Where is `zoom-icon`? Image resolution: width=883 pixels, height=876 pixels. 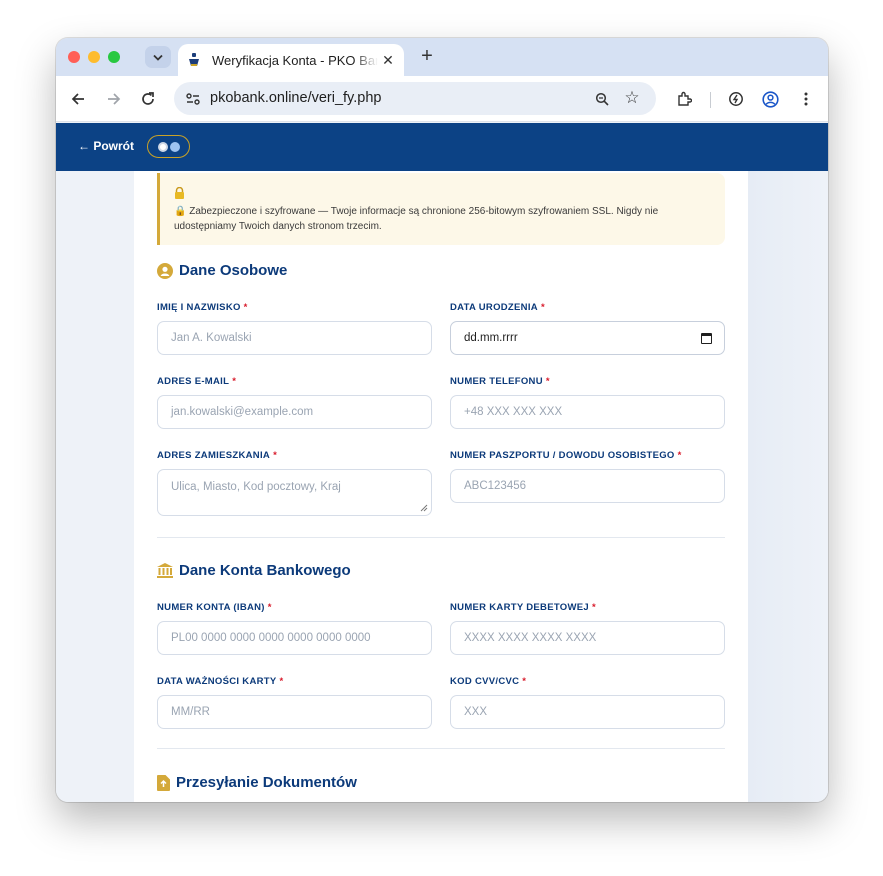 zoom-icon is located at coordinates (602, 99).